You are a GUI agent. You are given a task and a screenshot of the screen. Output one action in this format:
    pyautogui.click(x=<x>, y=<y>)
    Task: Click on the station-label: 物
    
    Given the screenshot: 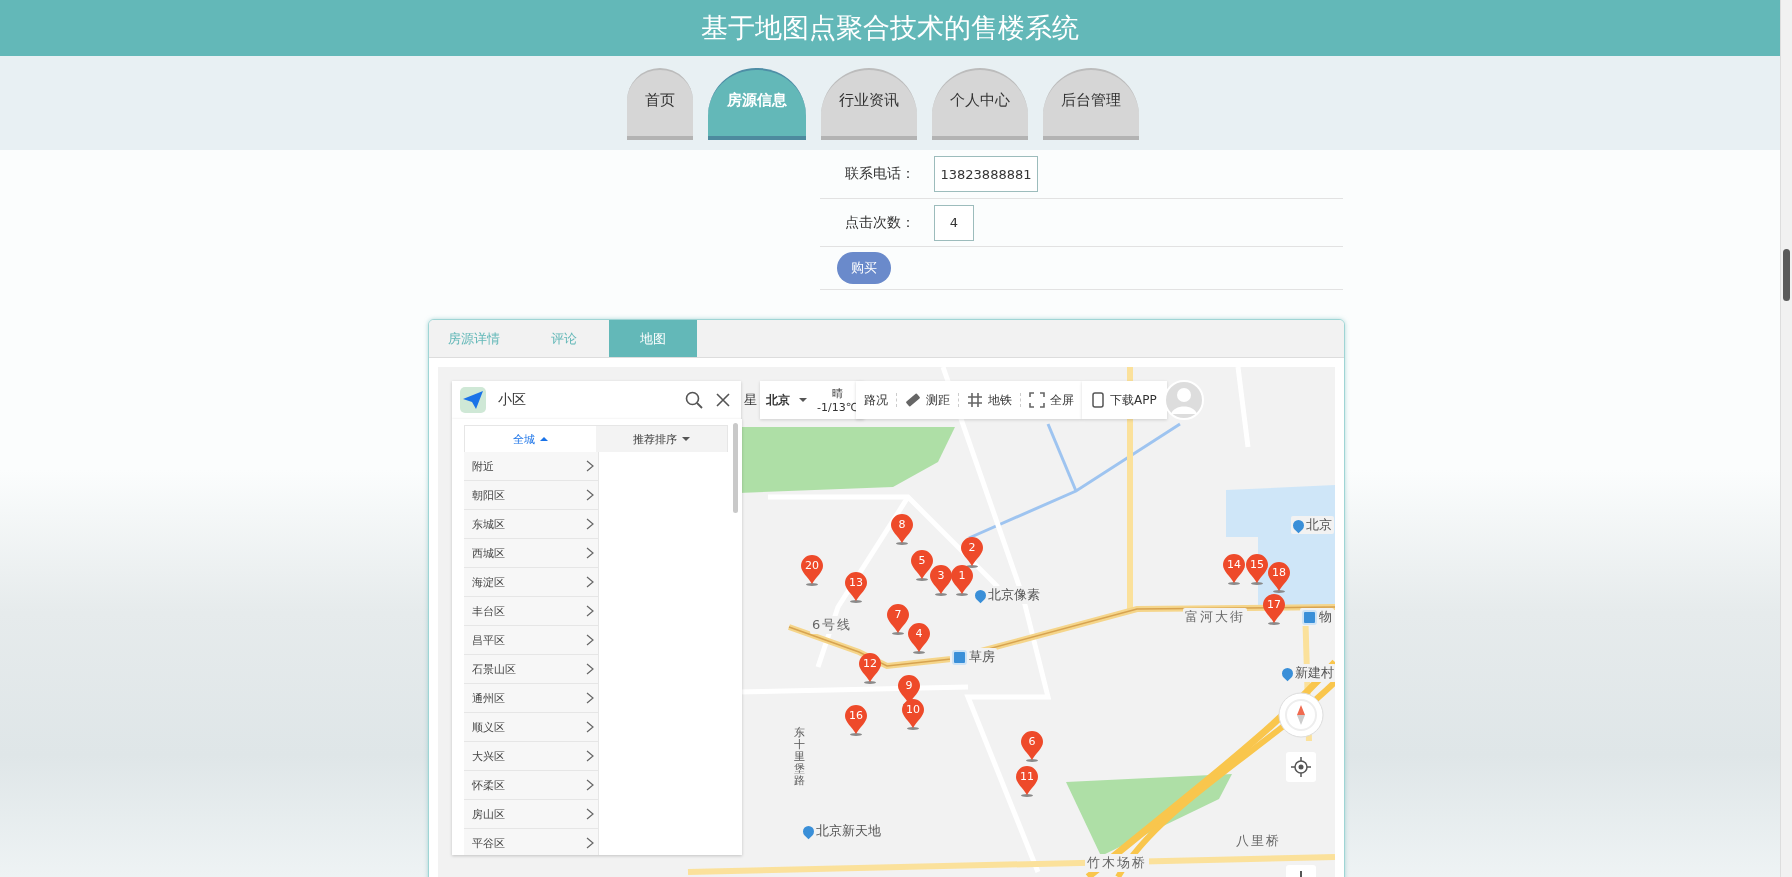 What is the action you would take?
    pyautogui.click(x=1317, y=617)
    